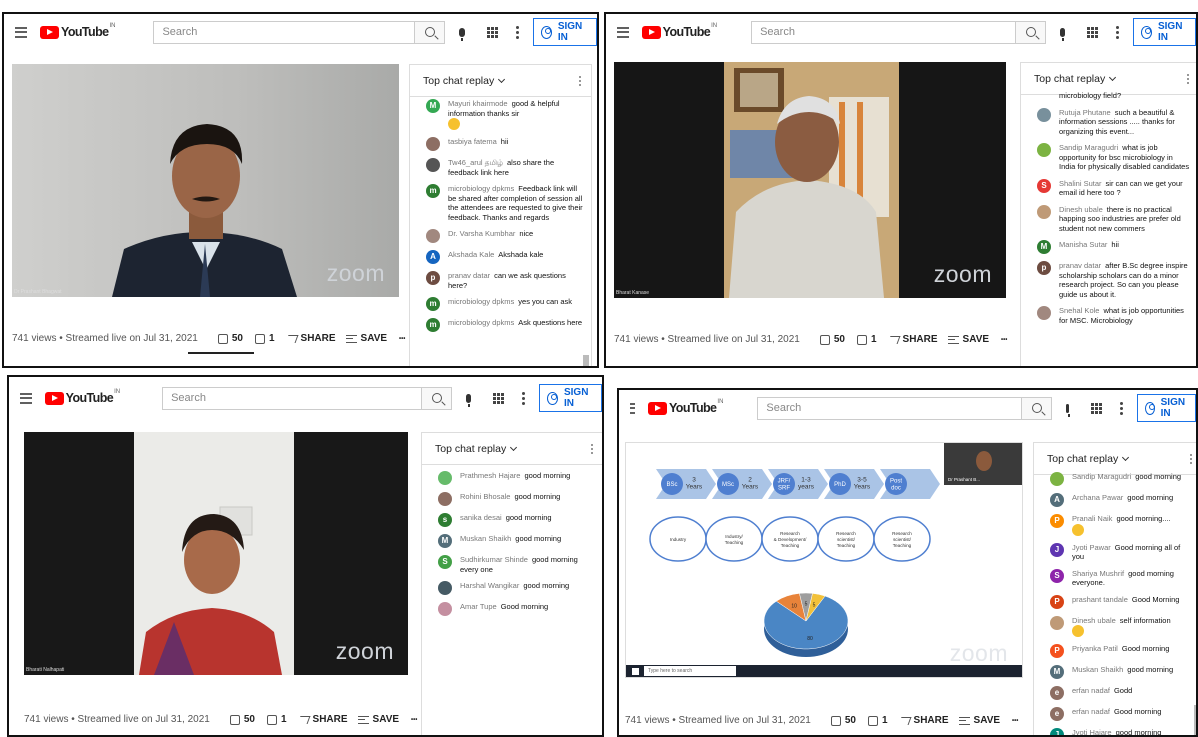 Image resolution: width=1198 pixels, height=737 pixels. Describe the element at coordinates (445, 520) in the screenshot. I see `avatar: s` at that location.